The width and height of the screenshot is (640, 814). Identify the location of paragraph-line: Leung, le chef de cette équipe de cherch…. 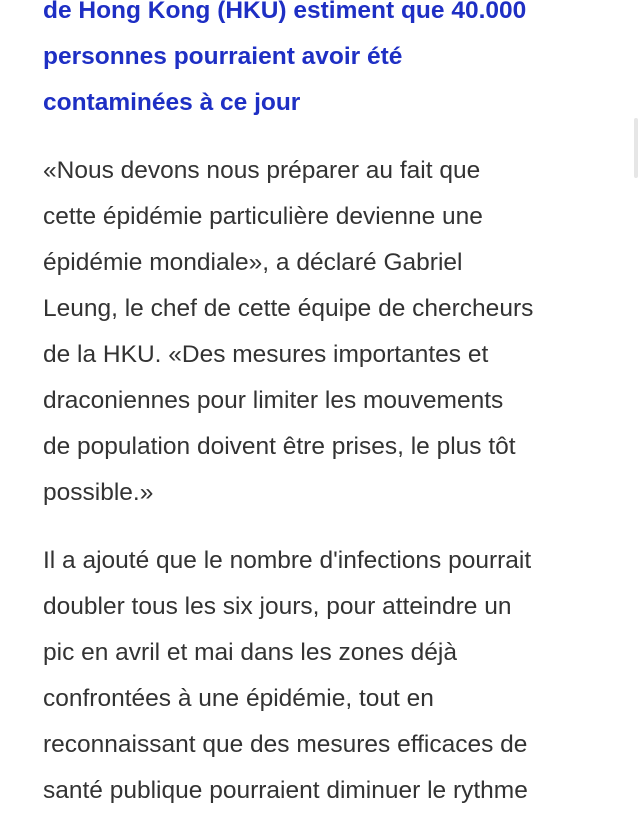
(288, 308).